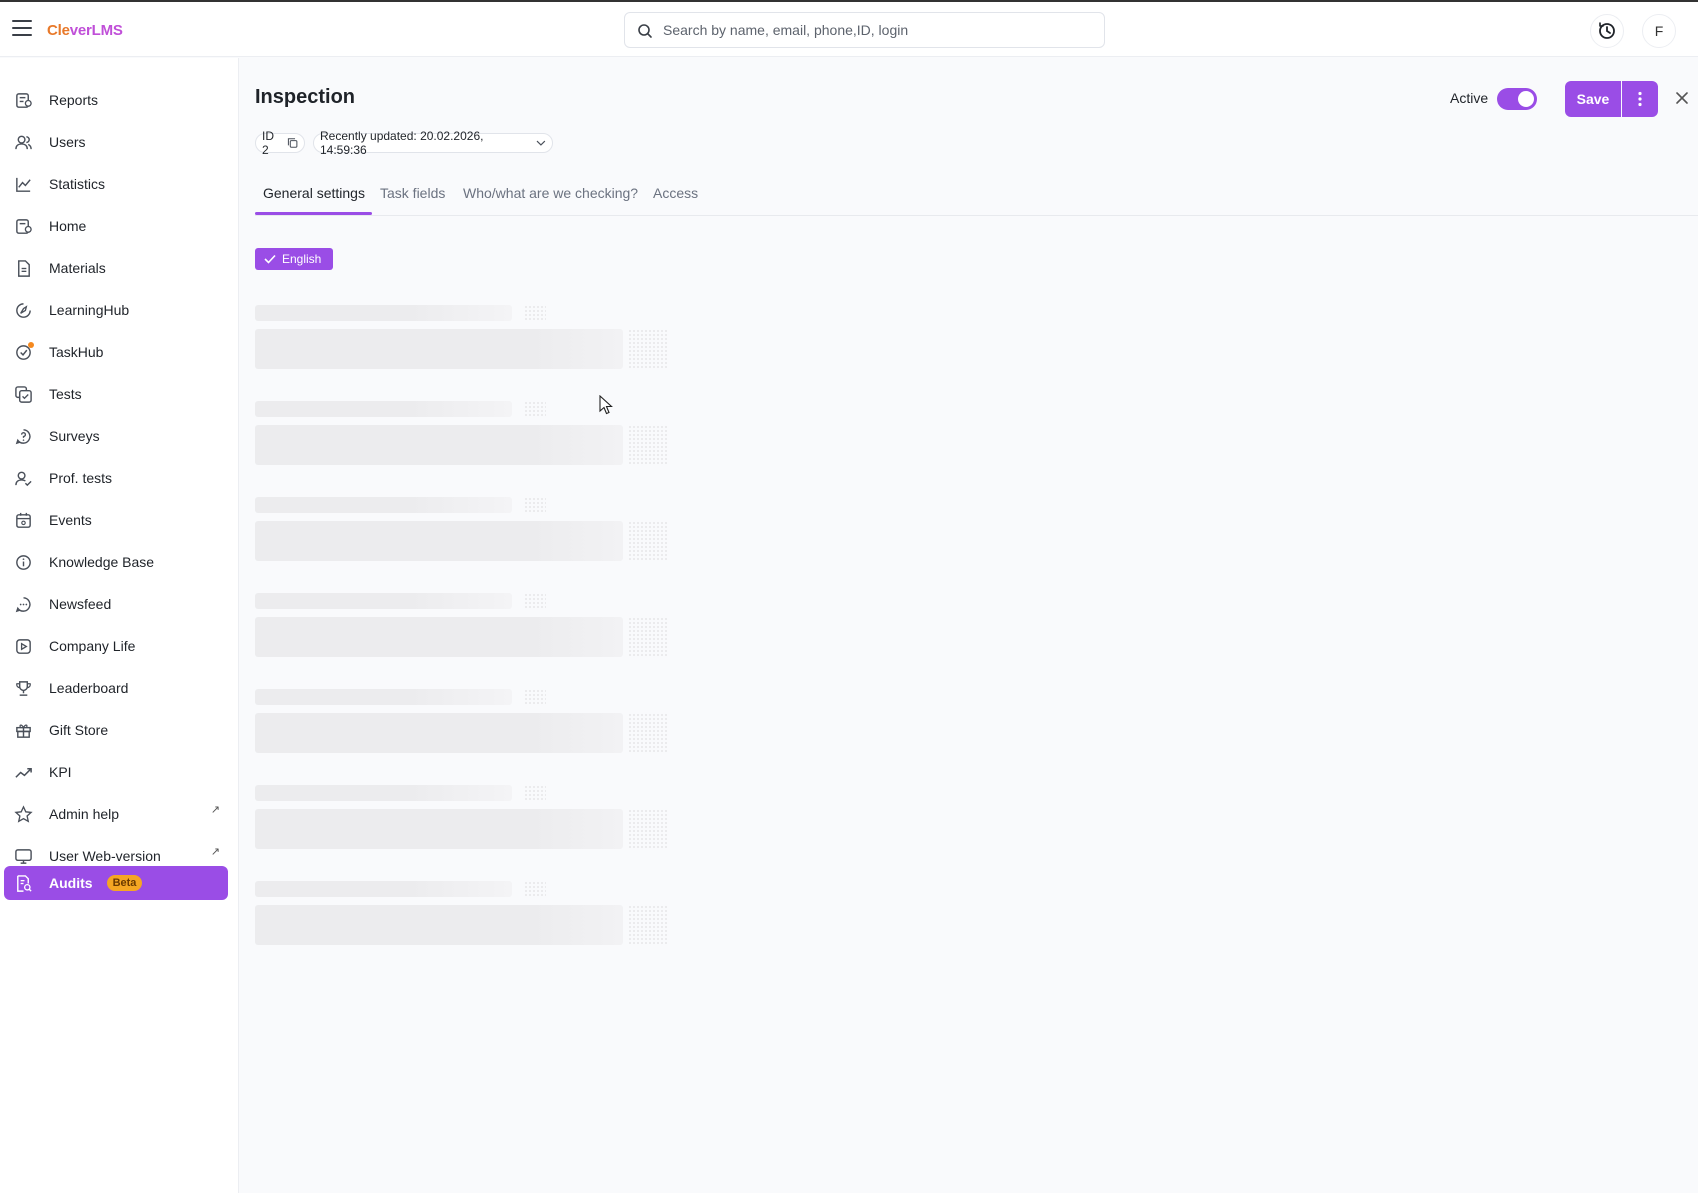 The height and width of the screenshot is (1193, 1698). I want to click on sidebar-item-materials: Materials, so click(116, 268).